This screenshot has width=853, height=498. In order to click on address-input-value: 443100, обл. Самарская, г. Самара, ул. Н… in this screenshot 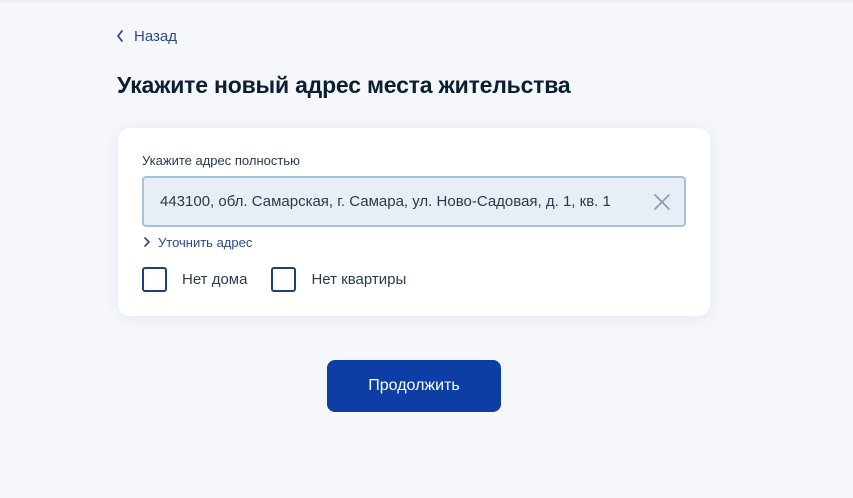, I will do `click(400, 201)`.